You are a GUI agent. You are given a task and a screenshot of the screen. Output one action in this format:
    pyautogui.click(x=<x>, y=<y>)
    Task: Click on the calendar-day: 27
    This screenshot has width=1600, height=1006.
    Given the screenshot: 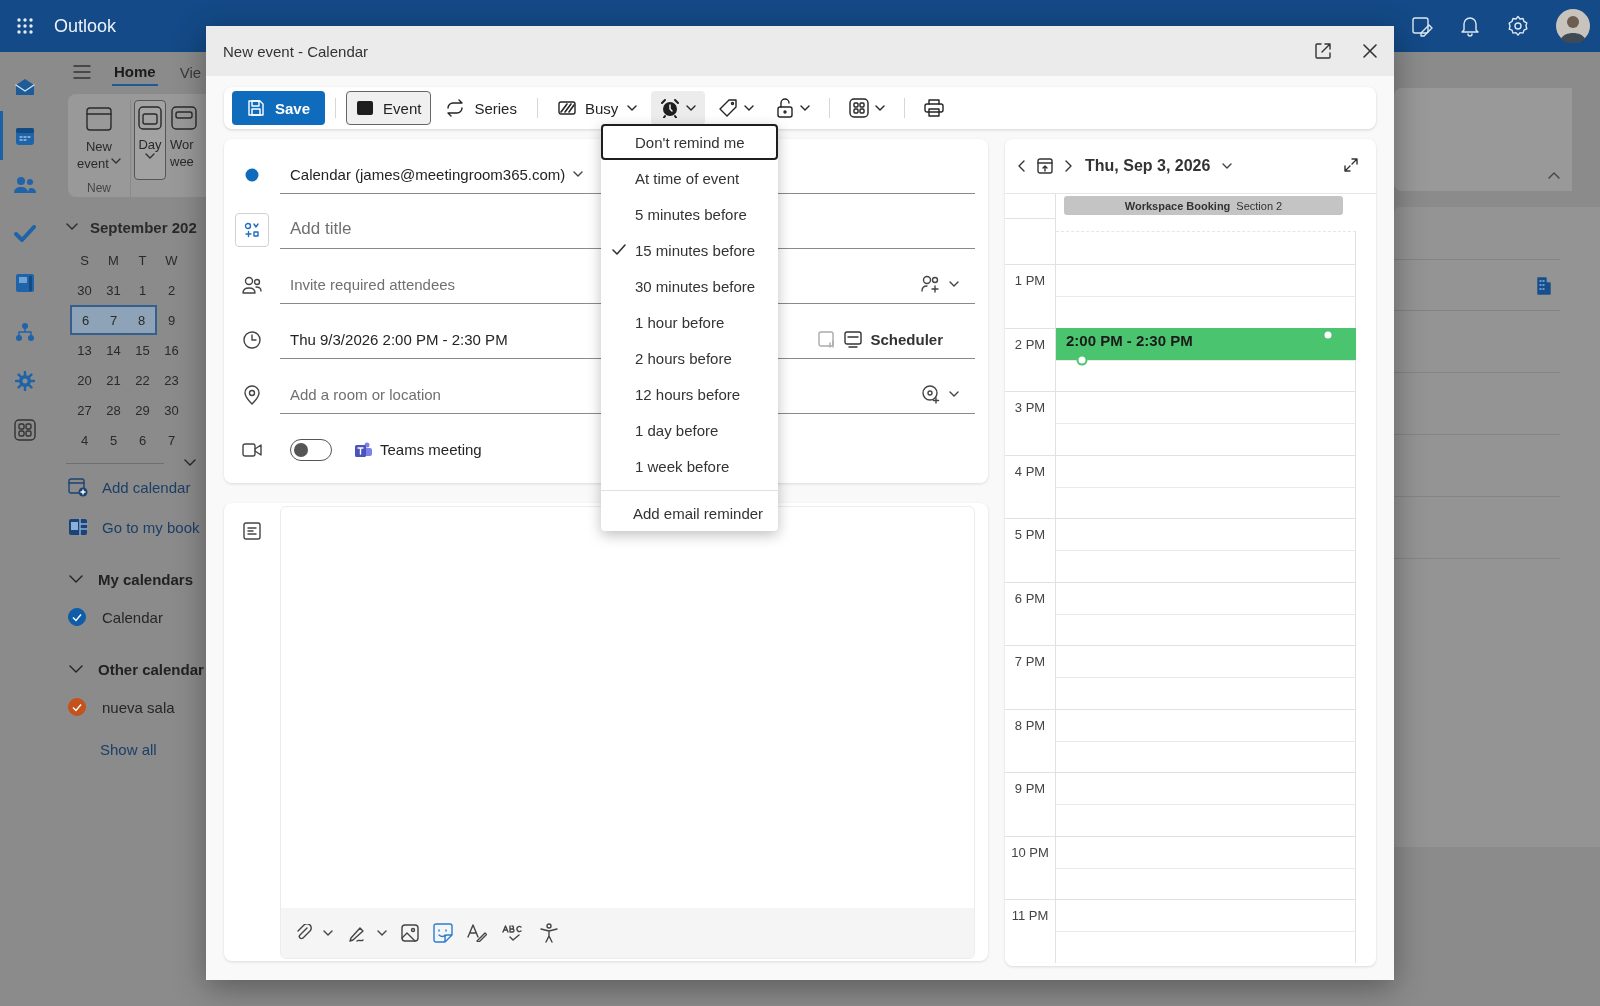 What is the action you would take?
    pyautogui.click(x=84, y=410)
    